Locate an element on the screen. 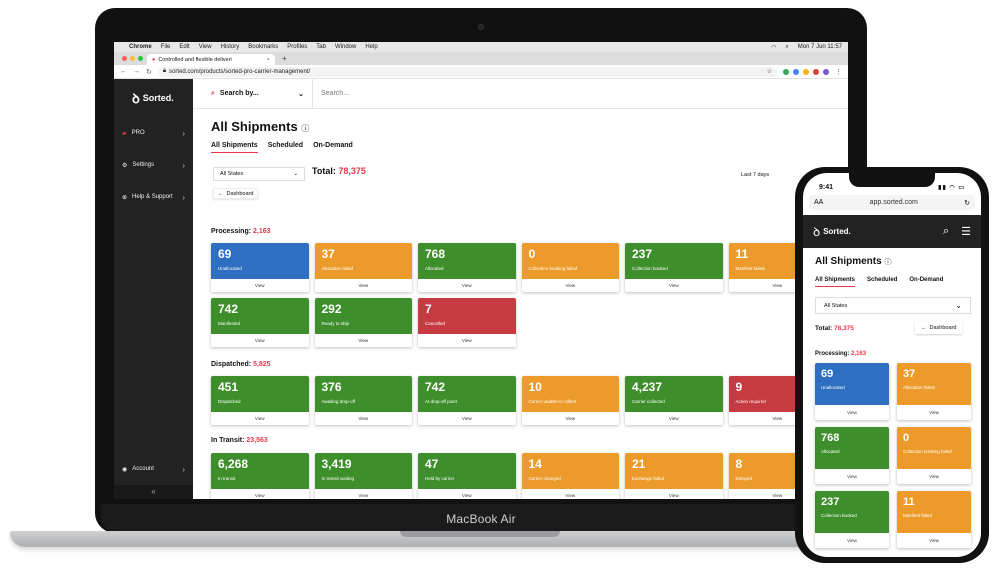 This screenshot has width=1000, height=585. status-card: 7 Cancelled View is located at coordinates (467, 322).